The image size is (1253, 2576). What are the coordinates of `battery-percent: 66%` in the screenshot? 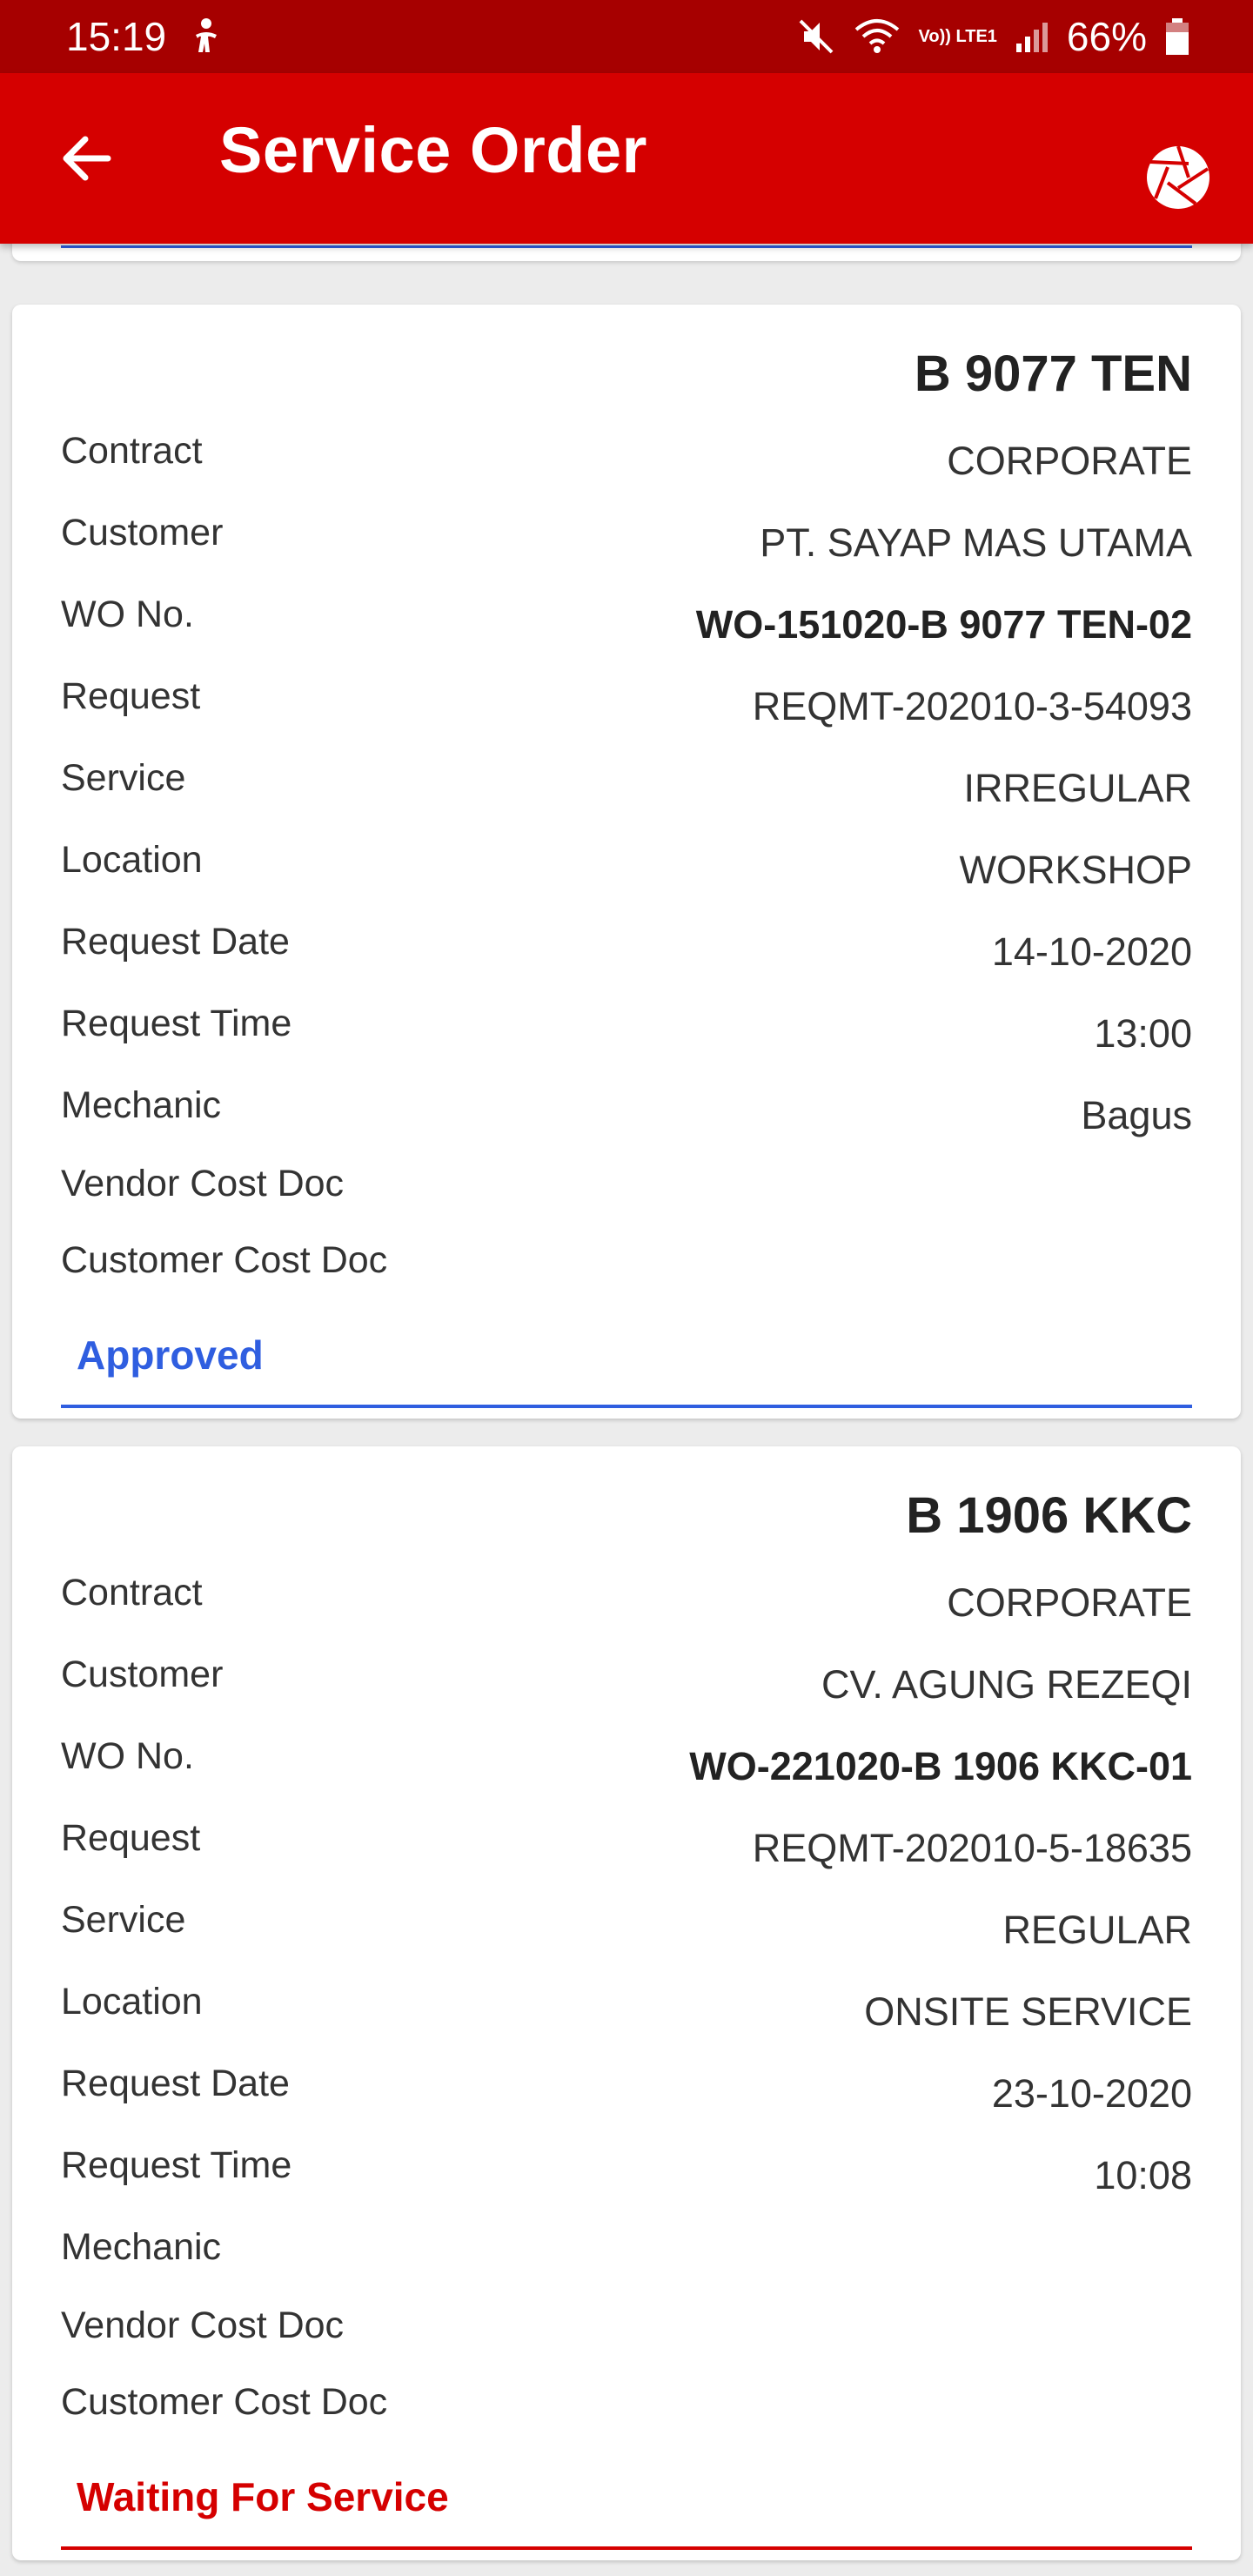 It's located at (1106, 37).